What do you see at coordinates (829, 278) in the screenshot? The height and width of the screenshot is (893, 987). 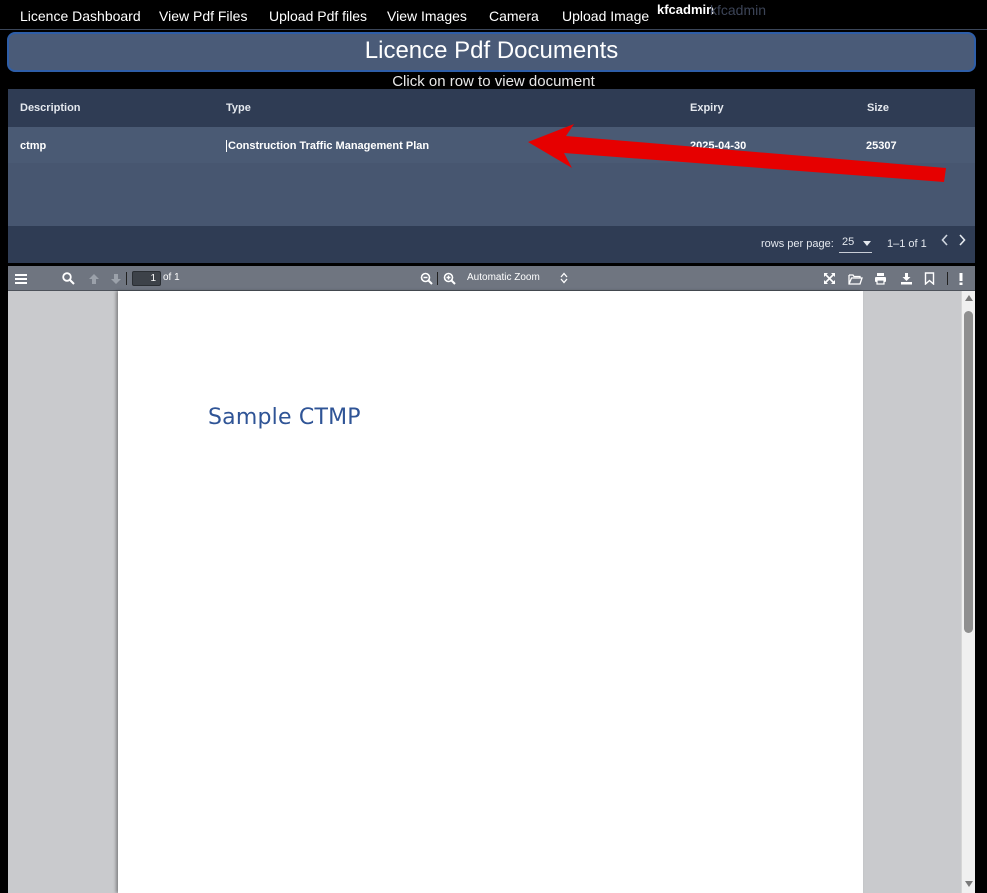 I see `presentation-mode-icon` at bounding box center [829, 278].